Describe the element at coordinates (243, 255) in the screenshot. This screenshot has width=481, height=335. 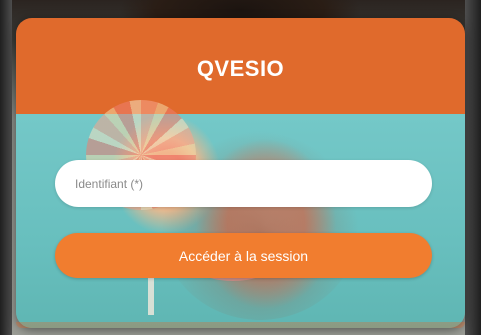
I see `access-session-button: Accéder à la session` at that location.